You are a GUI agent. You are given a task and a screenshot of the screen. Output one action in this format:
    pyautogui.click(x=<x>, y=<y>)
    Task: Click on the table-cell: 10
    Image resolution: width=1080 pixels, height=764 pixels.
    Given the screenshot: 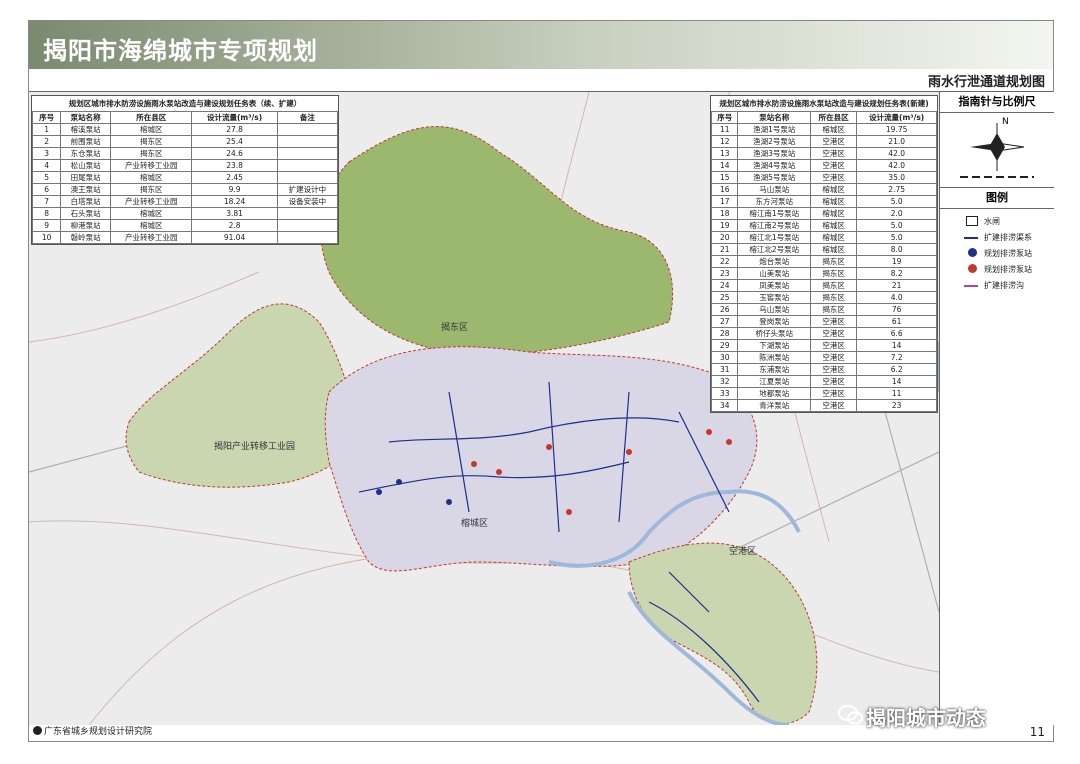 What is the action you would take?
    pyautogui.click(x=46, y=237)
    